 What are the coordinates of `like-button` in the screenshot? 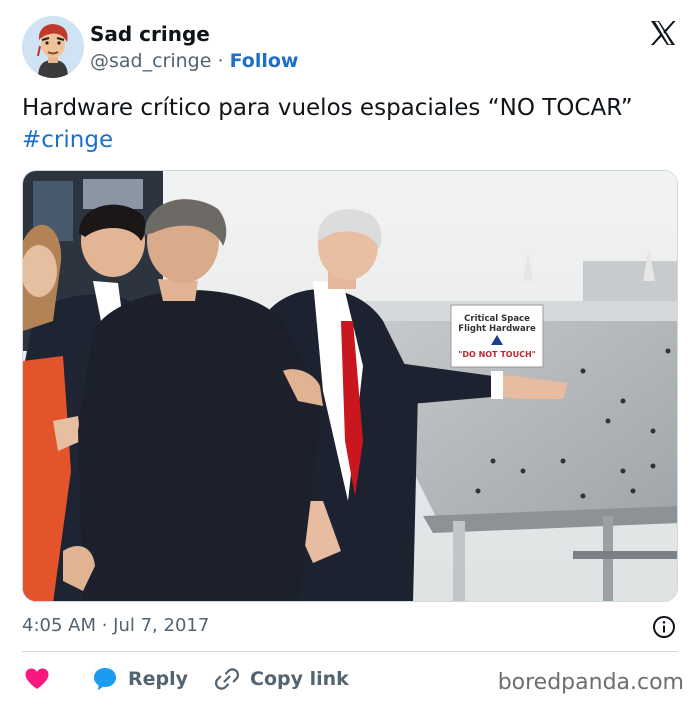 It's located at (37, 679).